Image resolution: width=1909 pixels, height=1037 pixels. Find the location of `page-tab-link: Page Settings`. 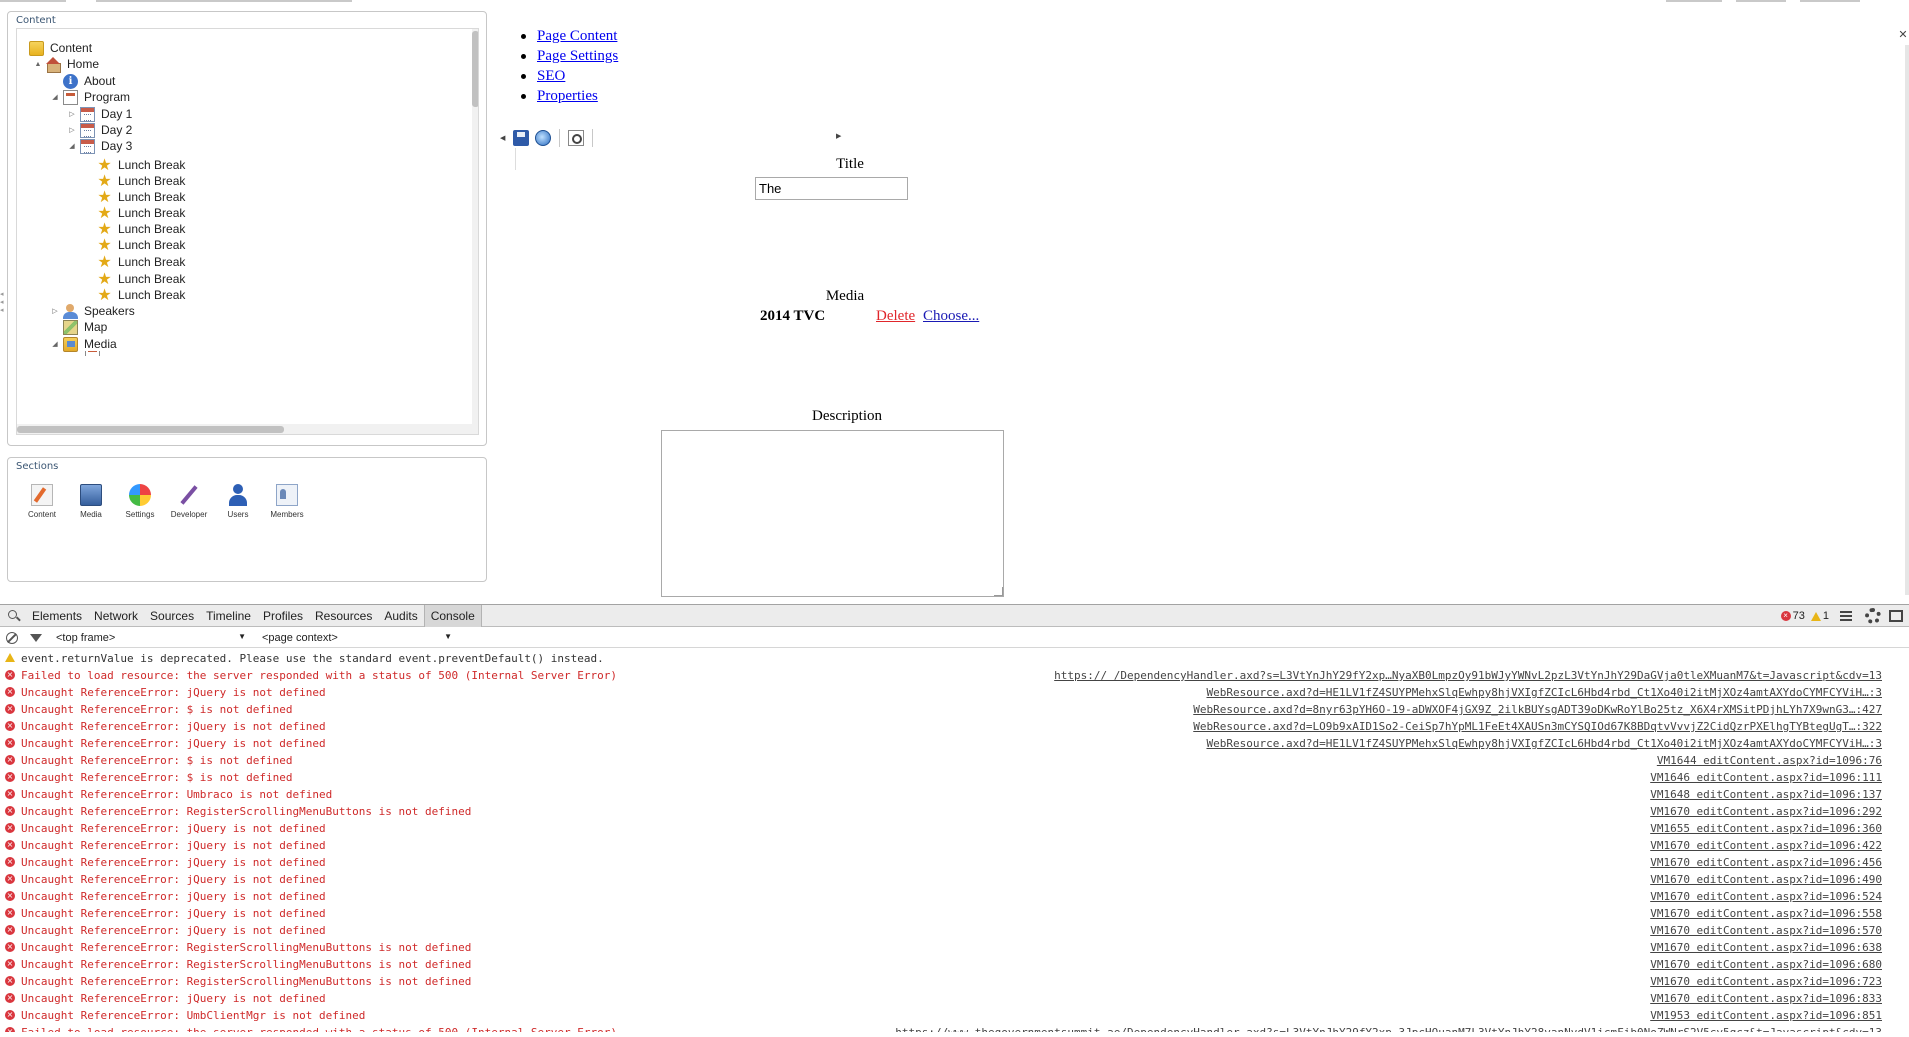

page-tab-link: Page Settings is located at coordinates (577, 56).